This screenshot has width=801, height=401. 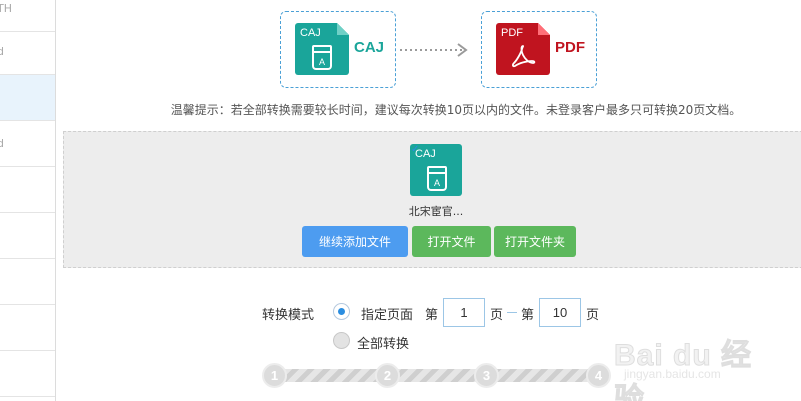 What do you see at coordinates (512, 312) in the screenshot?
I see `range-dash` at bounding box center [512, 312].